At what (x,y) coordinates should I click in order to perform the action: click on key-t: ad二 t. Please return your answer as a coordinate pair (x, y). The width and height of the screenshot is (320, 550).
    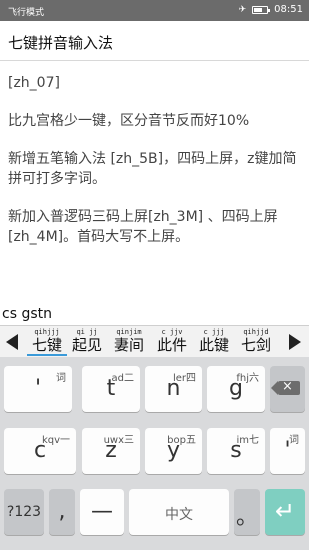
    Looking at the image, I should click on (111, 389).